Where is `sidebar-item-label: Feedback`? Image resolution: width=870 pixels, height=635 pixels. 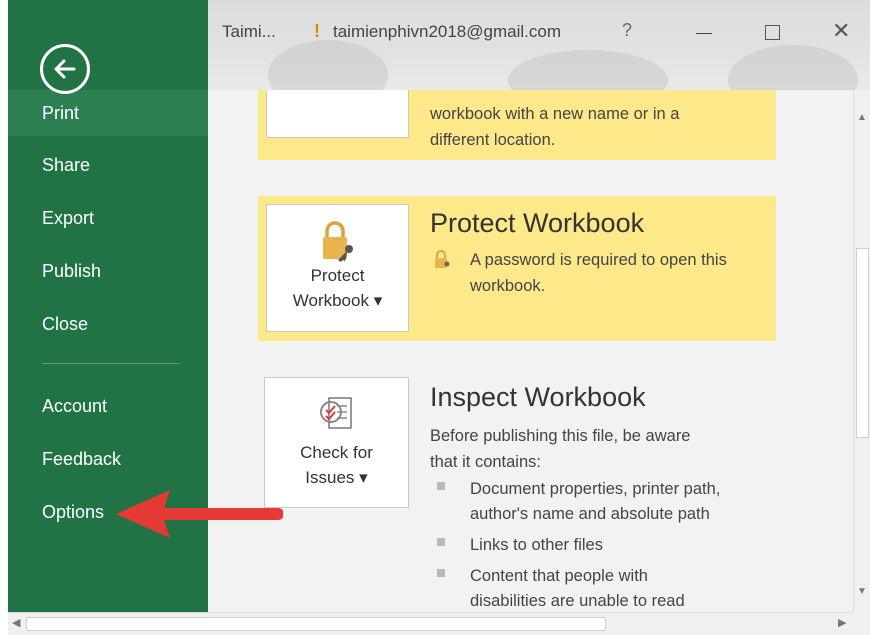
sidebar-item-label: Feedback is located at coordinates (82, 458).